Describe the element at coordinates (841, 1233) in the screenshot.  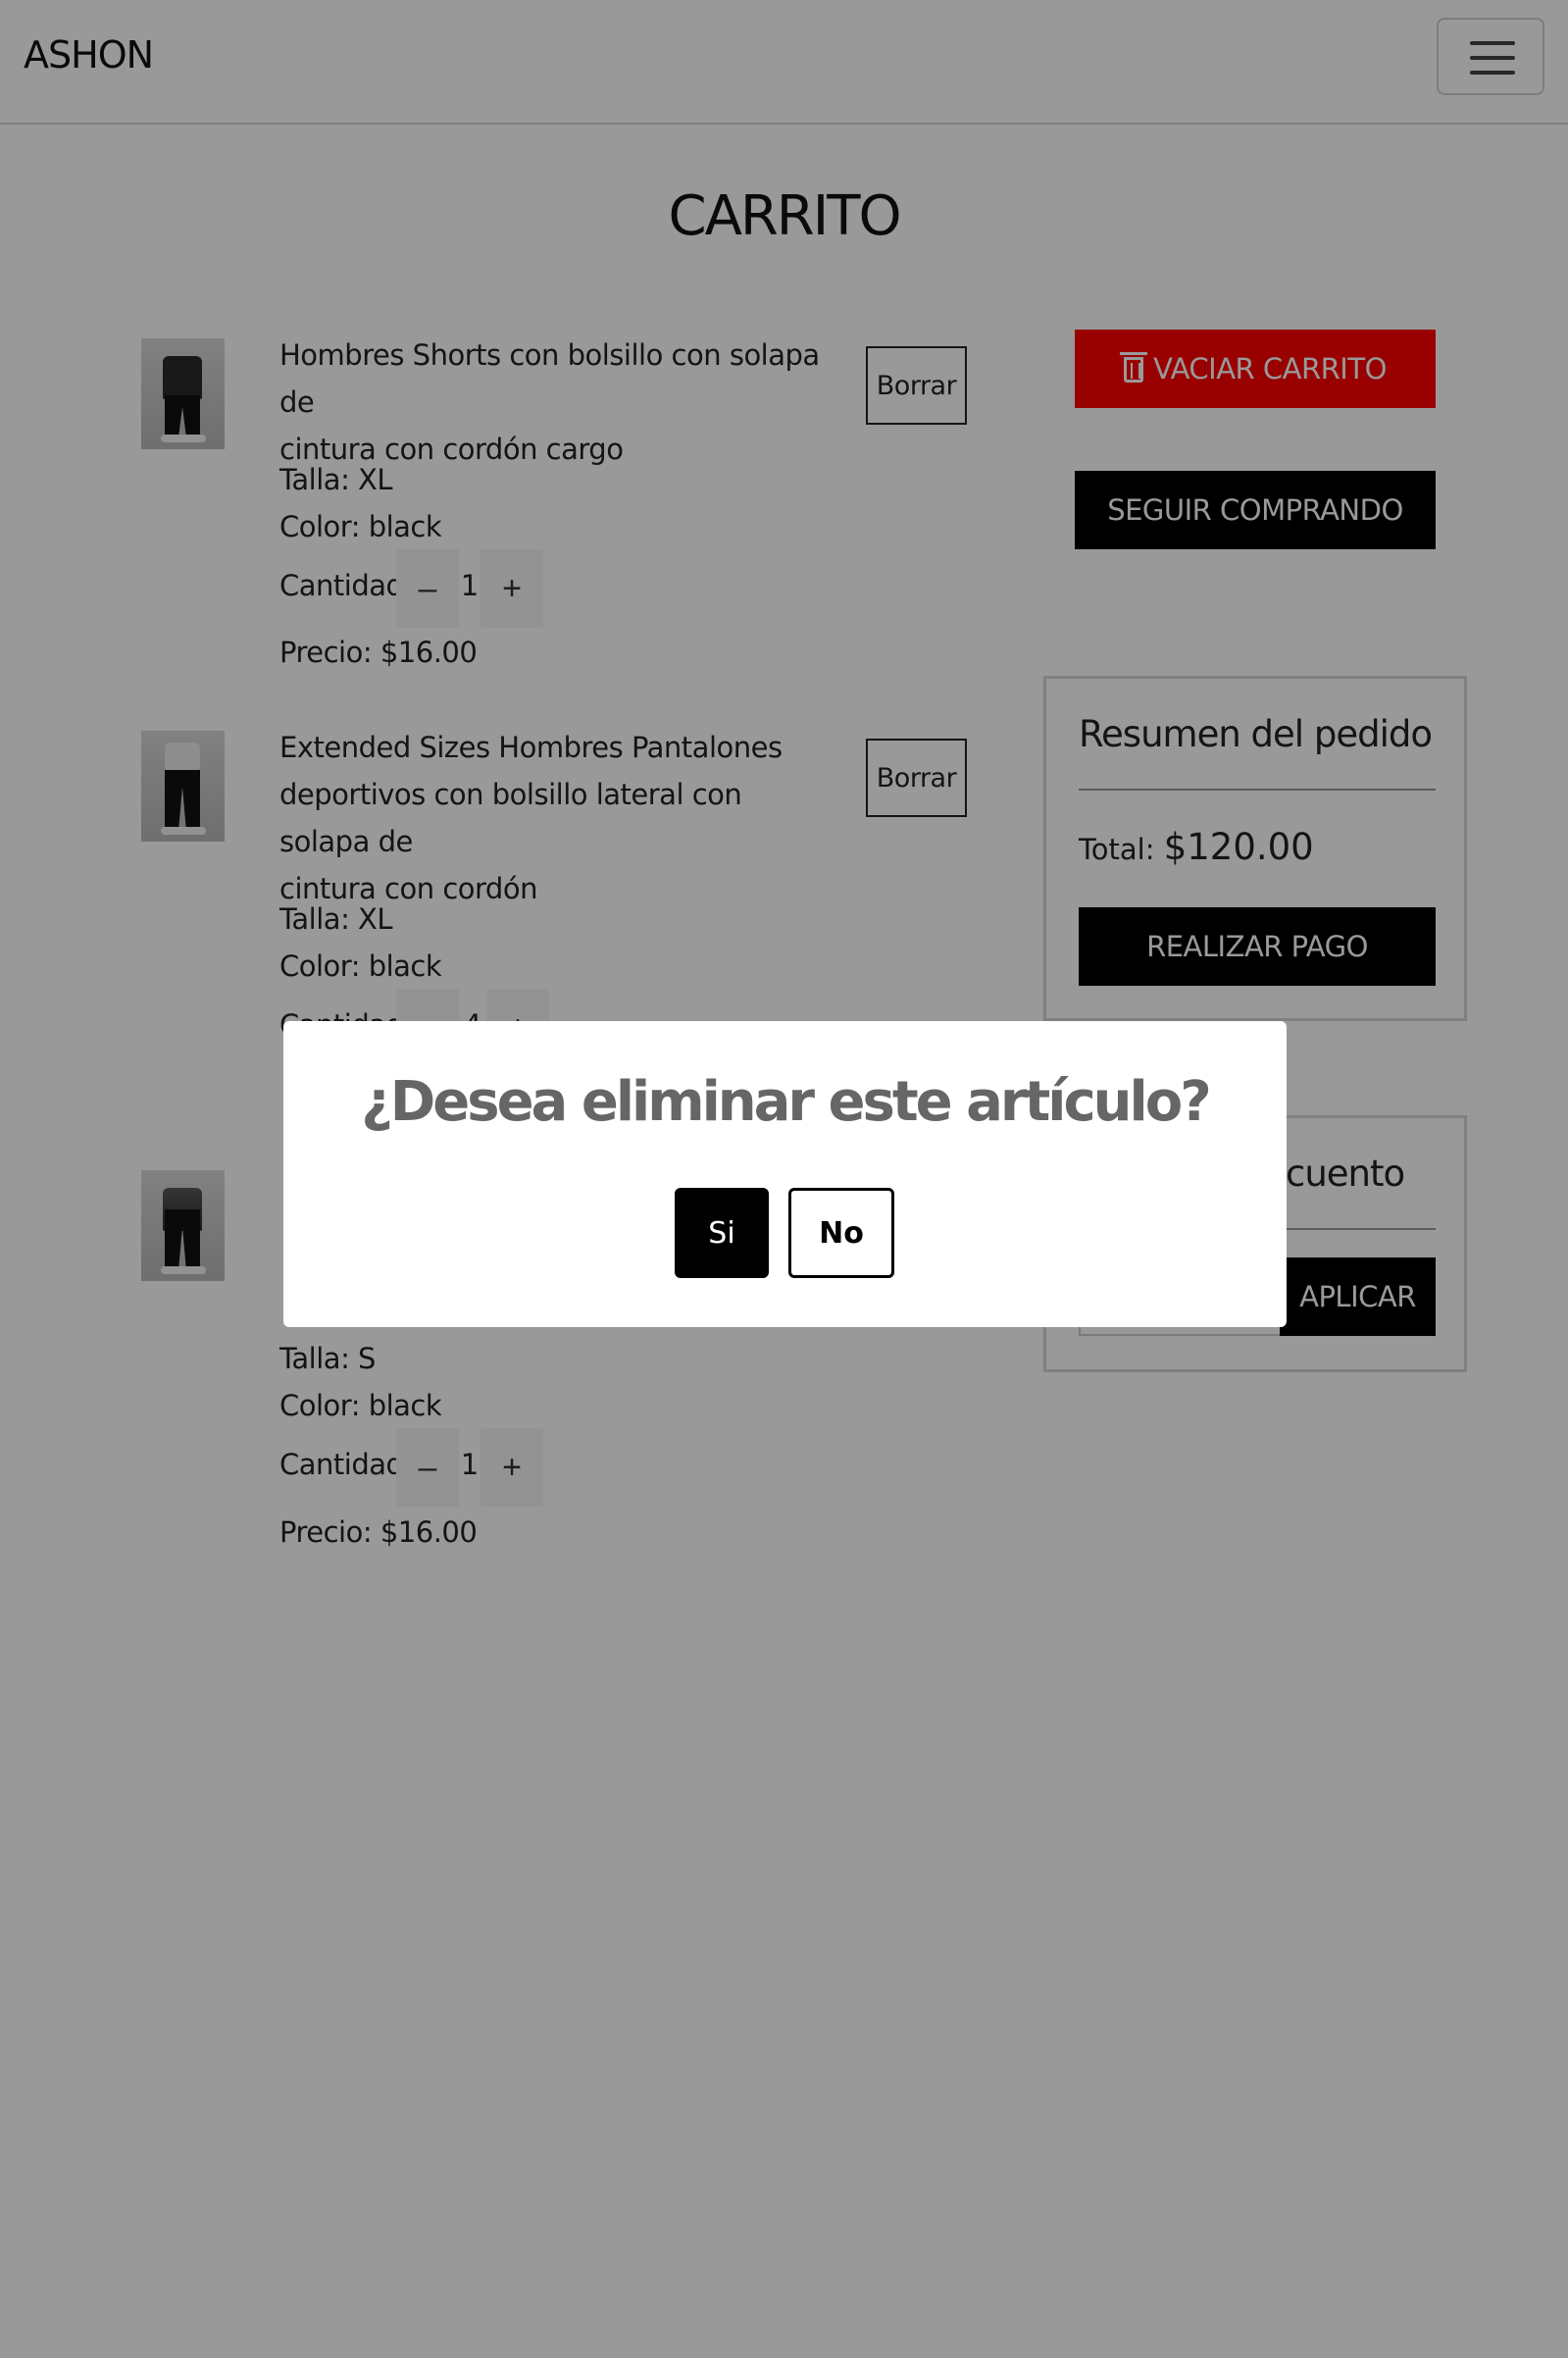
I see `confirm-no-button: No` at that location.